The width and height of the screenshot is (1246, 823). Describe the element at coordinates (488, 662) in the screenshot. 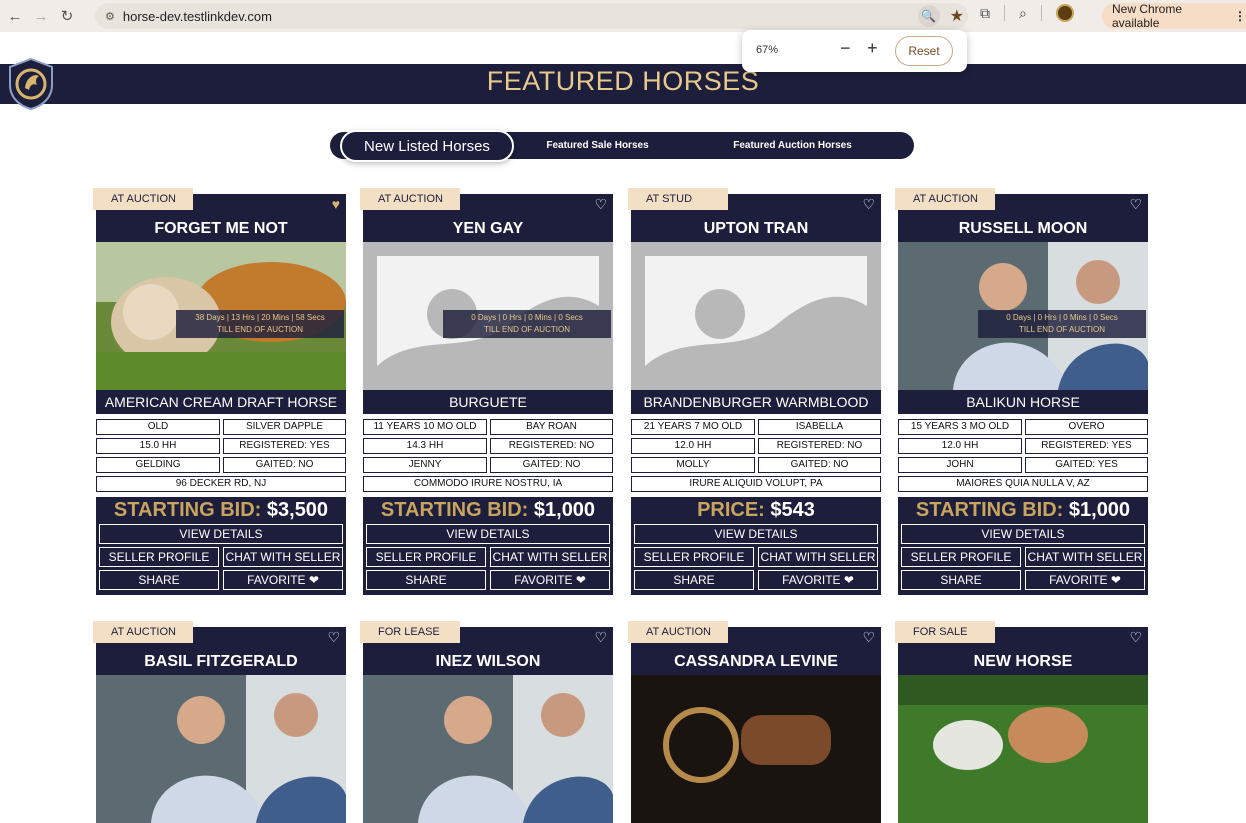

I see `horse-name: INEZ WILSON` at that location.